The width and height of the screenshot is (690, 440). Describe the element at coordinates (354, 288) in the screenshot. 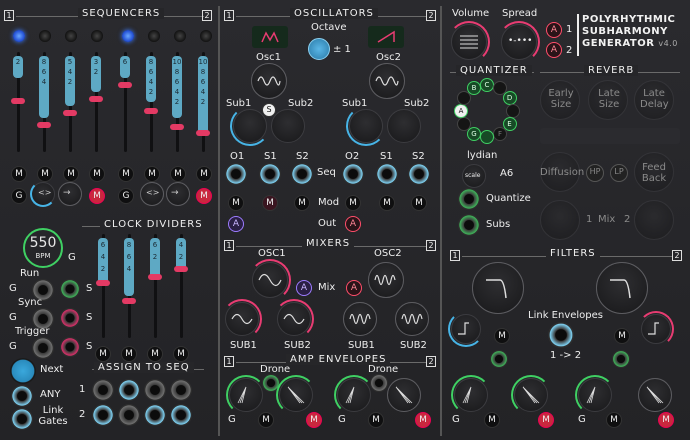

I see `mixer-a2-button: A` at that location.